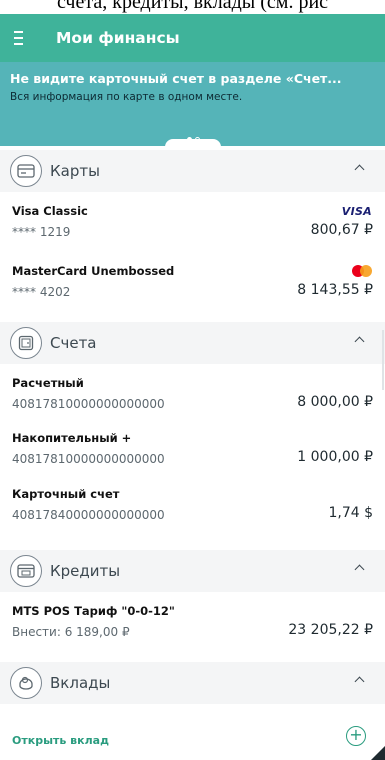 The image size is (385, 760). What do you see at coordinates (356, 736) in the screenshot?
I see `add-deposit-button: +` at bounding box center [356, 736].